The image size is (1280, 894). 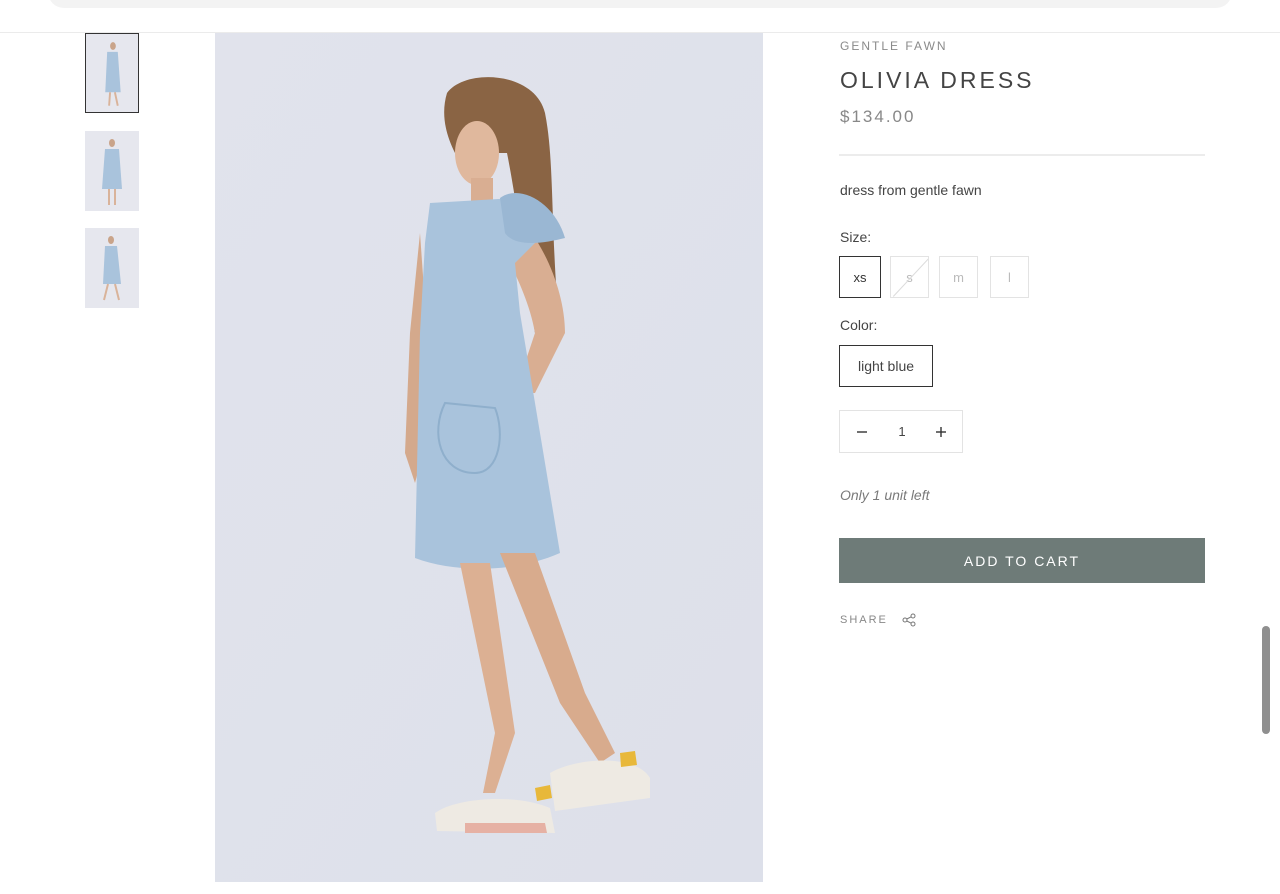 I want to click on quantity-increase-button, so click(x=941, y=431).